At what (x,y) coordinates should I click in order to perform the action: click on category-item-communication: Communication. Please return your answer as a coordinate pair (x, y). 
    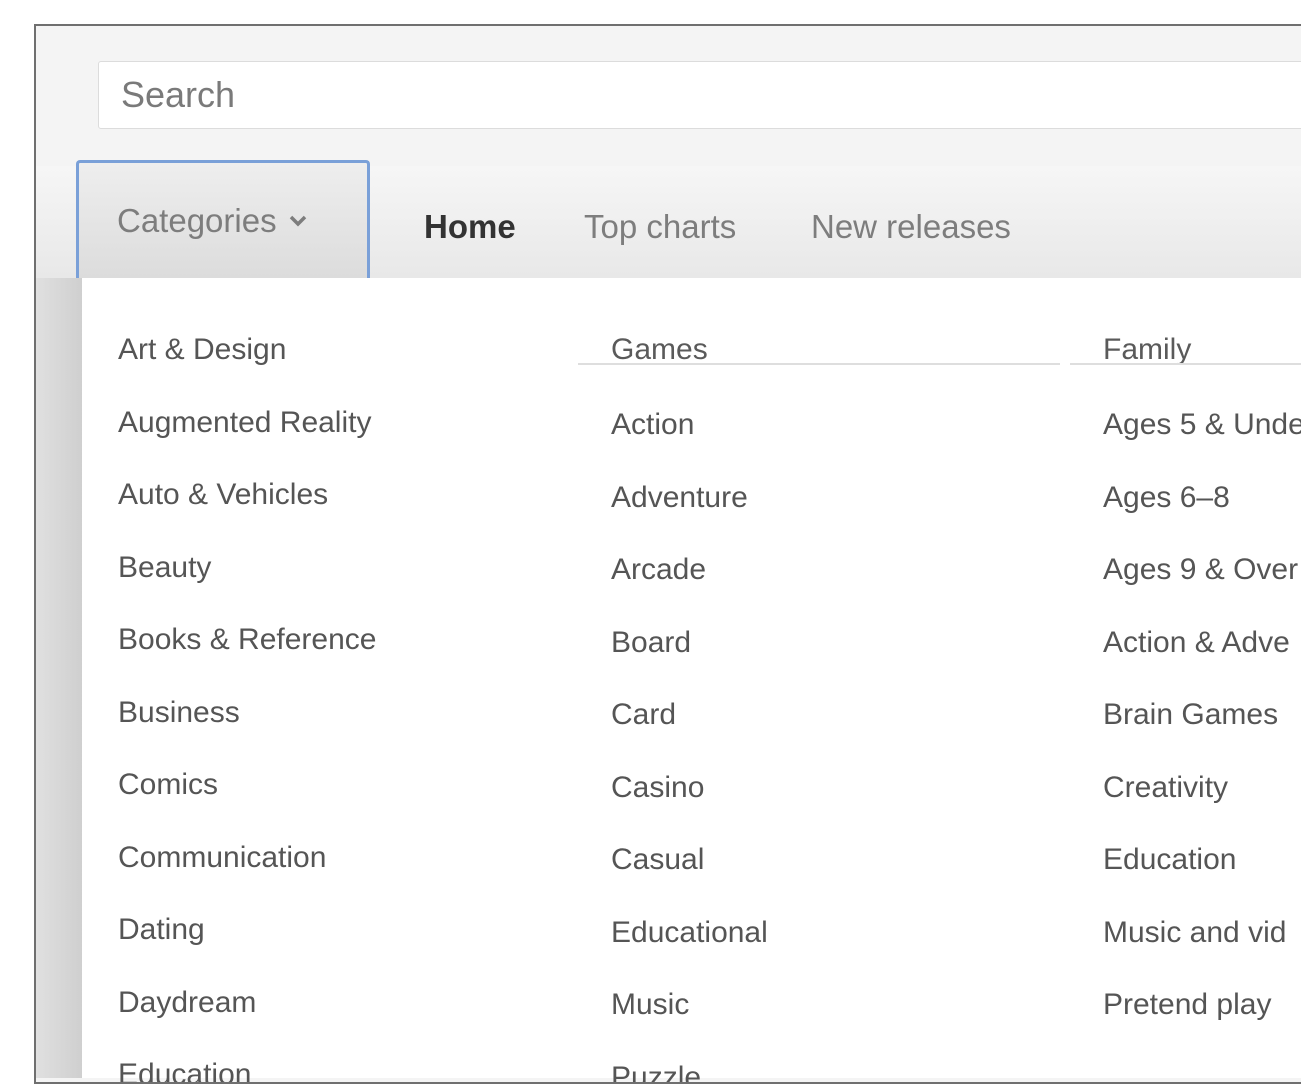
    Looking at the image, I should click on (222, 858).